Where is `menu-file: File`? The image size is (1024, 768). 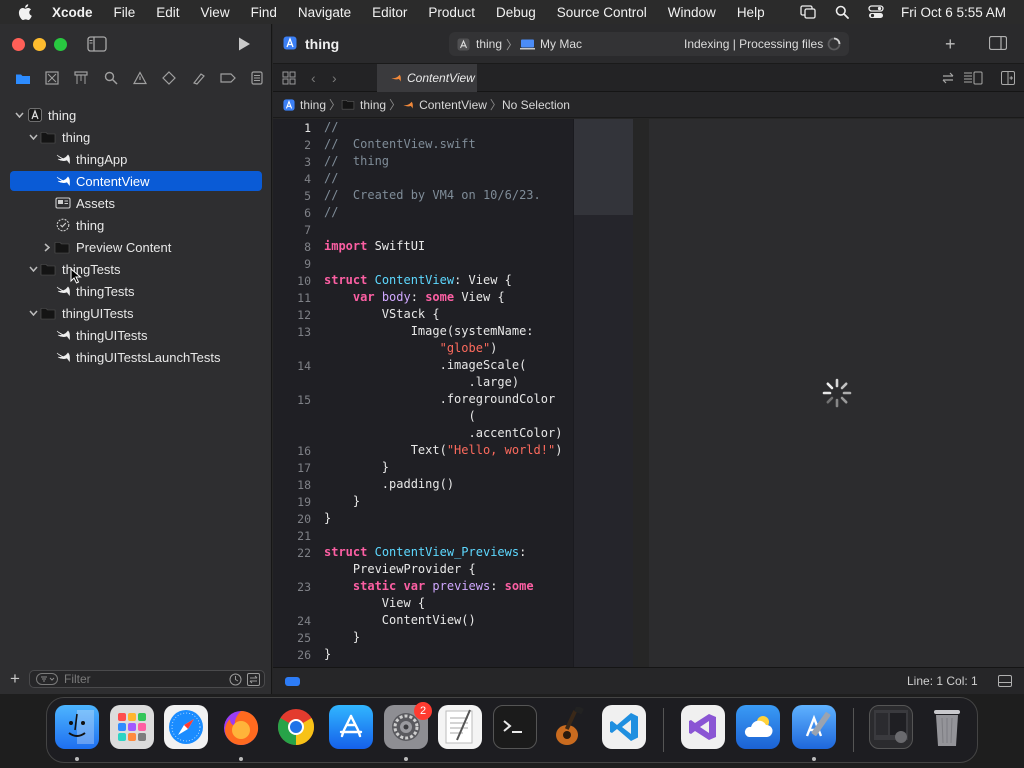 menu-file: File is located at coordinates (125, 12).